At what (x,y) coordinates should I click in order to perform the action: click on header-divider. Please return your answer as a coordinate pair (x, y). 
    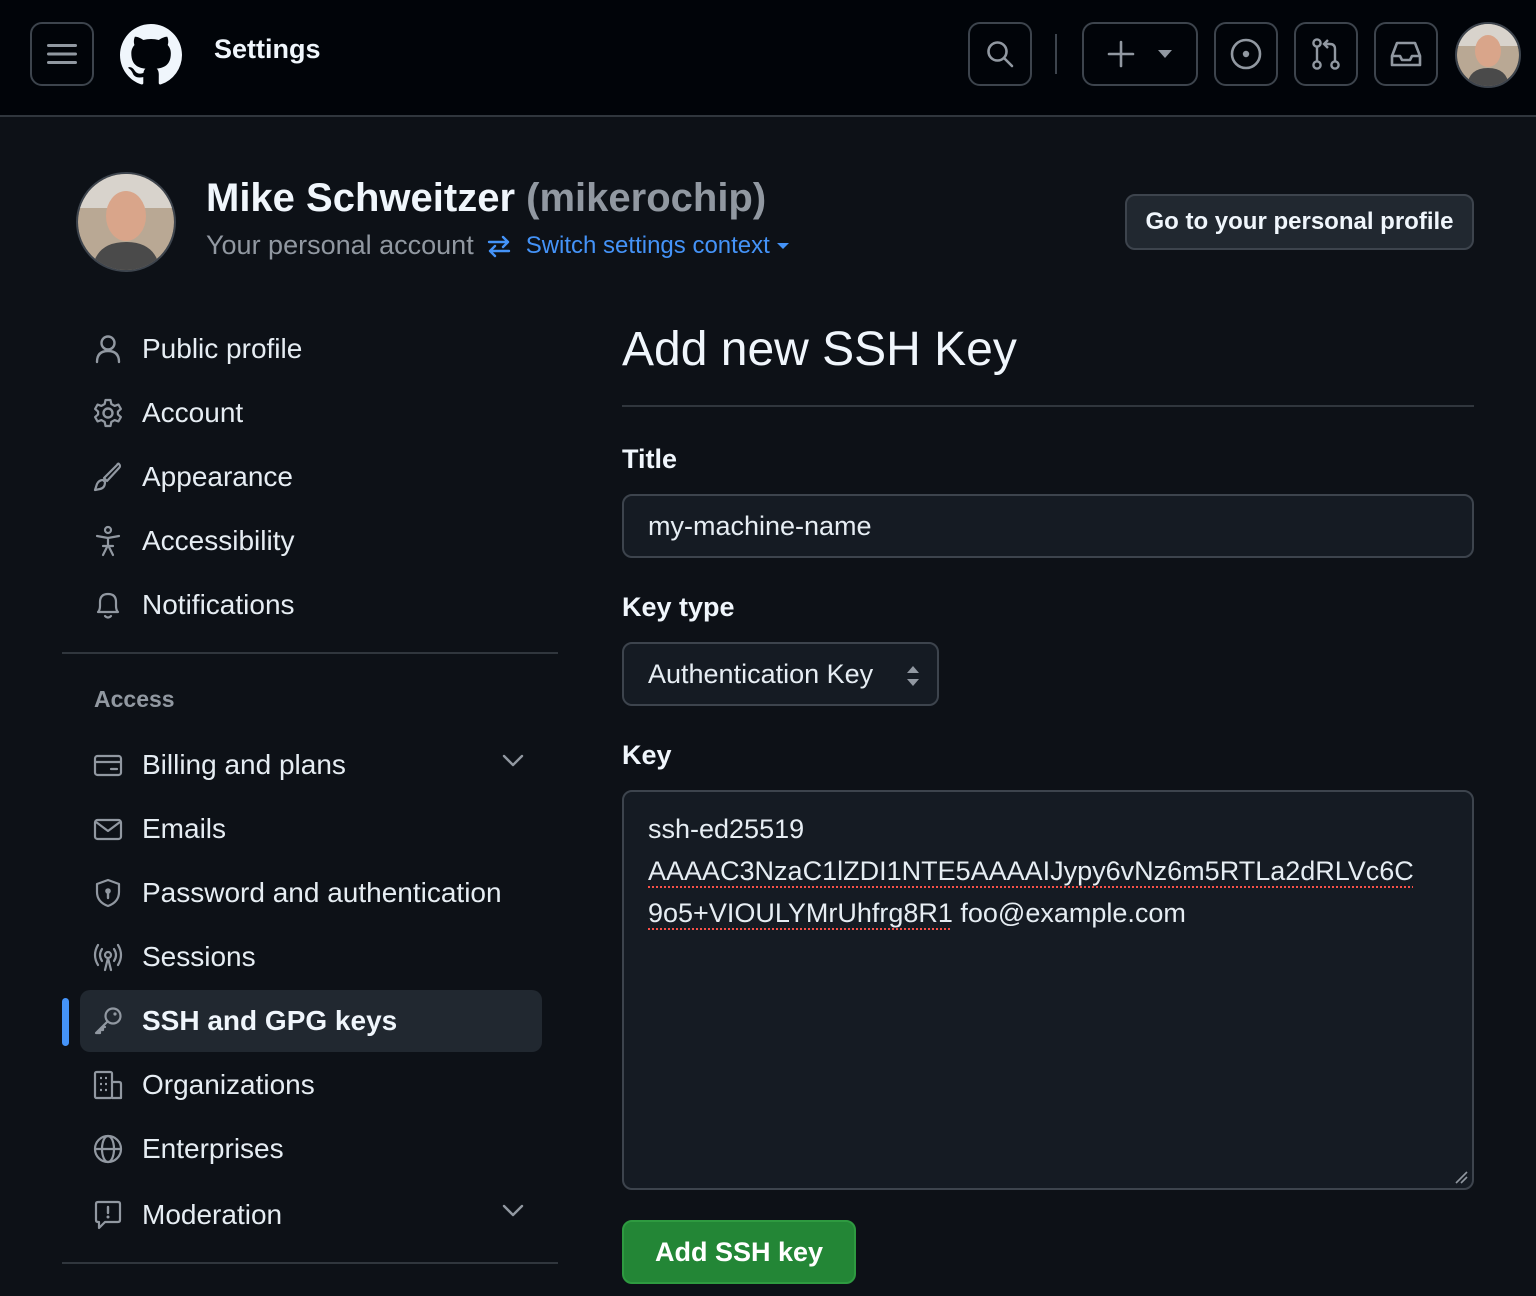
    Looking at the image, I should click on (1056, 54).